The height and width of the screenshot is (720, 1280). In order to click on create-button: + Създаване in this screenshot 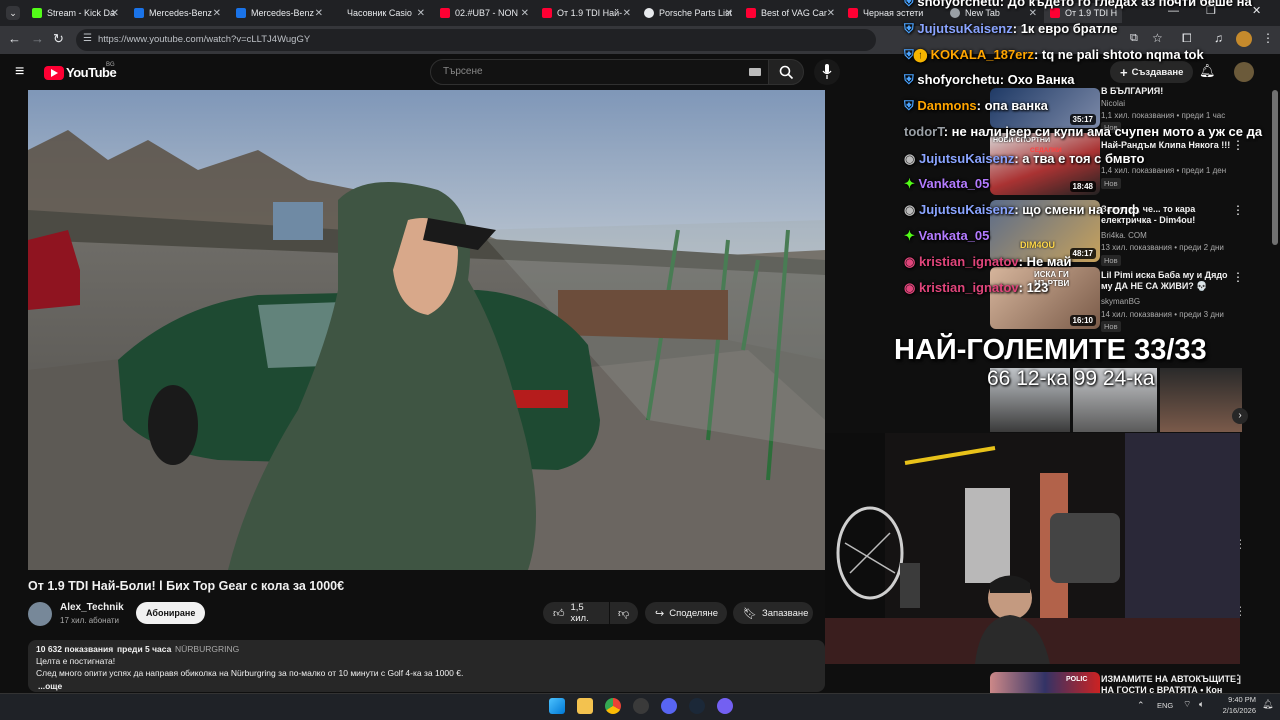, I will do `click(1152, 72)`.